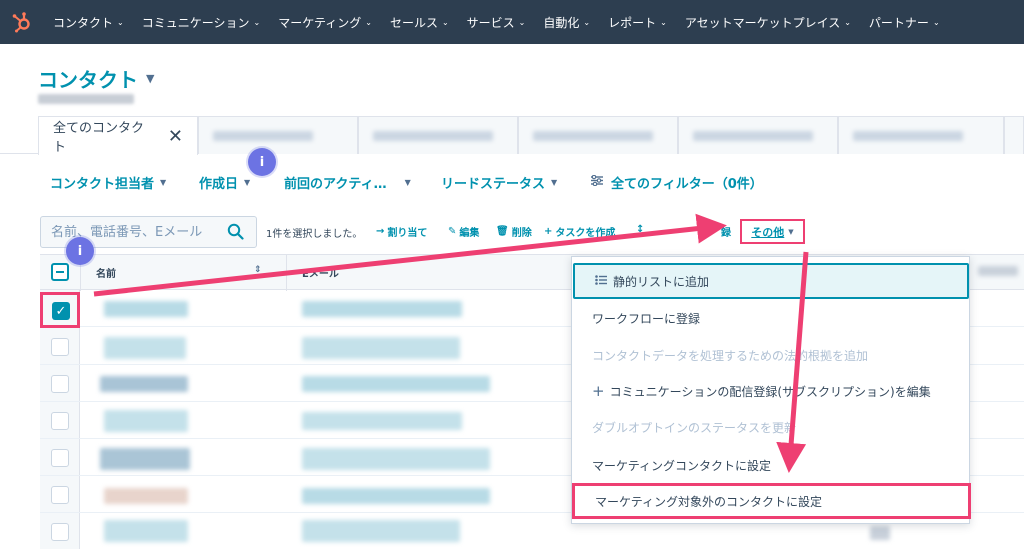  Describe the element at coordinates (320, 272) in the screenshot. I see `column-header-email: Eメール` at that location.